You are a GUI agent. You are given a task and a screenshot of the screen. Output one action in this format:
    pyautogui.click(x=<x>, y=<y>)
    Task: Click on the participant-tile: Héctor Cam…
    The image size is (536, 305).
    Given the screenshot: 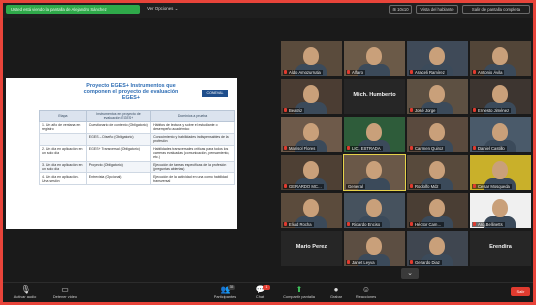 What is the action you would take?
    pyautogui.click(x=437, y=210)
    